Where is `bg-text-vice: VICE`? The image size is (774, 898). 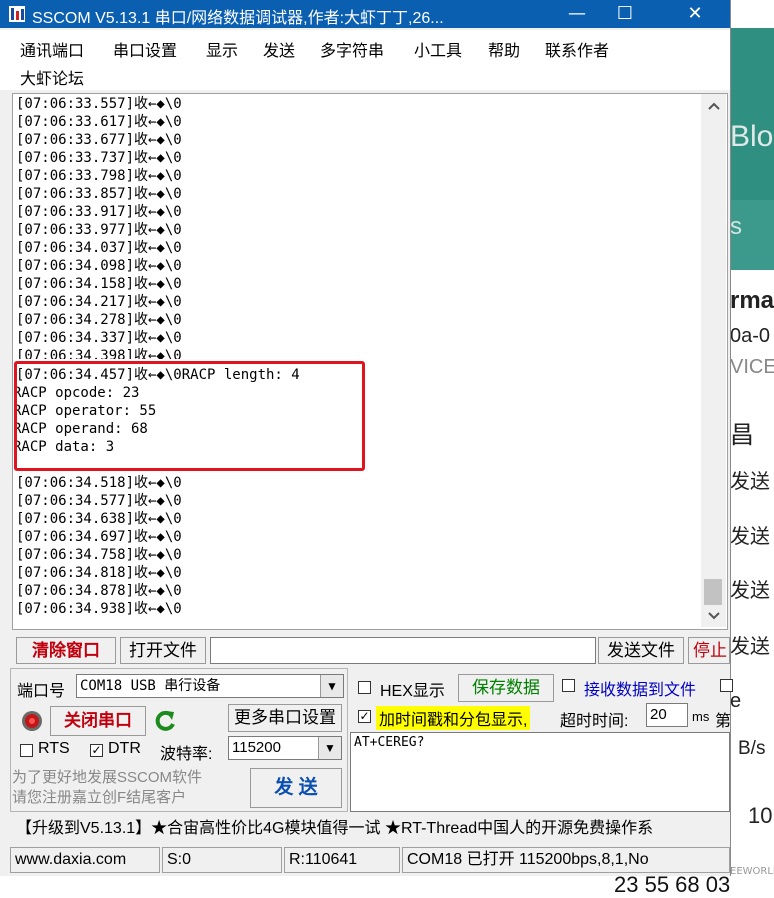 bg-text-vice: VICE is located at coordinates (752, 367).